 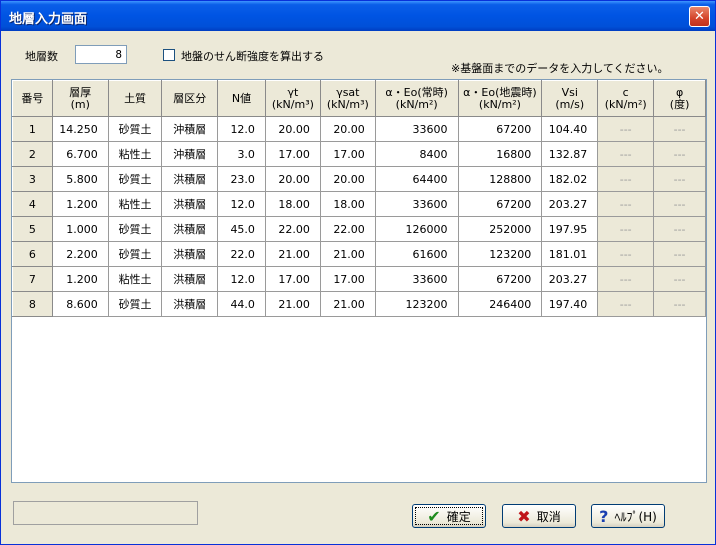 What do you see at coordinates (347, 204) in the screenshot?
I see `gamma-sat-cell: 18.00` at bounding box center [347, 204].